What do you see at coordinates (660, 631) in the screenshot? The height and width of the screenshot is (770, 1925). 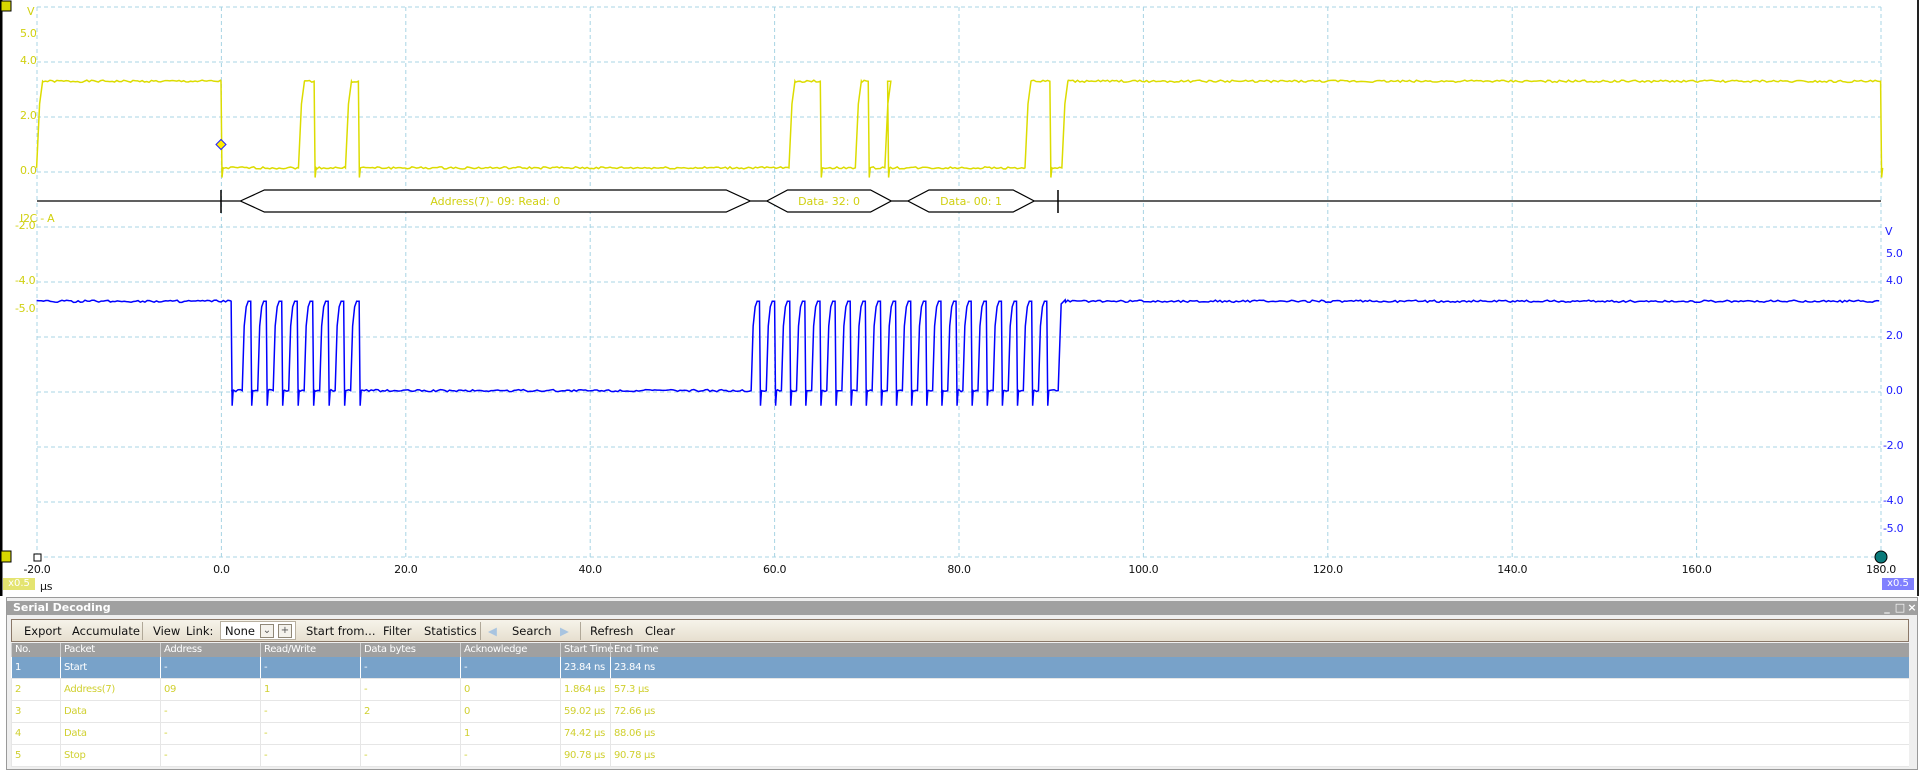 I see `clear-button: Clear` at bounding box center [660, 631].